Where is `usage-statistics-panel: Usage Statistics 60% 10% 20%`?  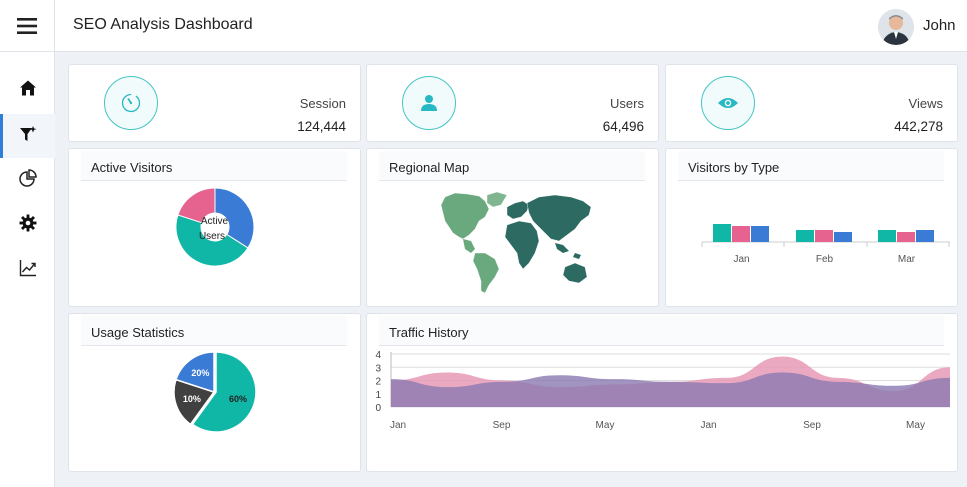 usage-statistics-panel: Usage Statistics 60% 10% 20% is located at coordinates (214, 392).